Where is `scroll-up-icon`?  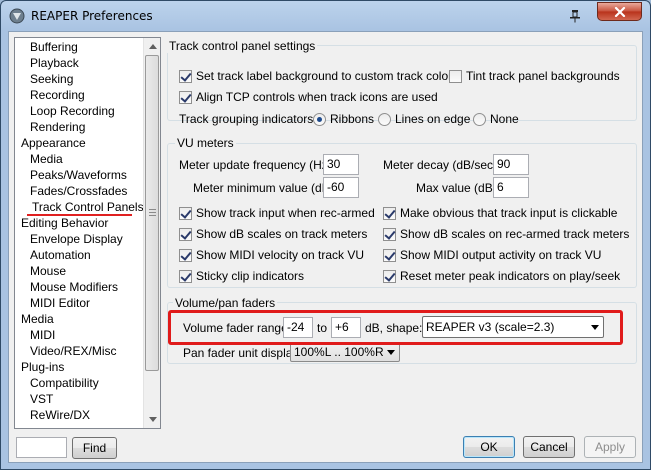 scroll-up-icon is located at coordinates (152, 46).